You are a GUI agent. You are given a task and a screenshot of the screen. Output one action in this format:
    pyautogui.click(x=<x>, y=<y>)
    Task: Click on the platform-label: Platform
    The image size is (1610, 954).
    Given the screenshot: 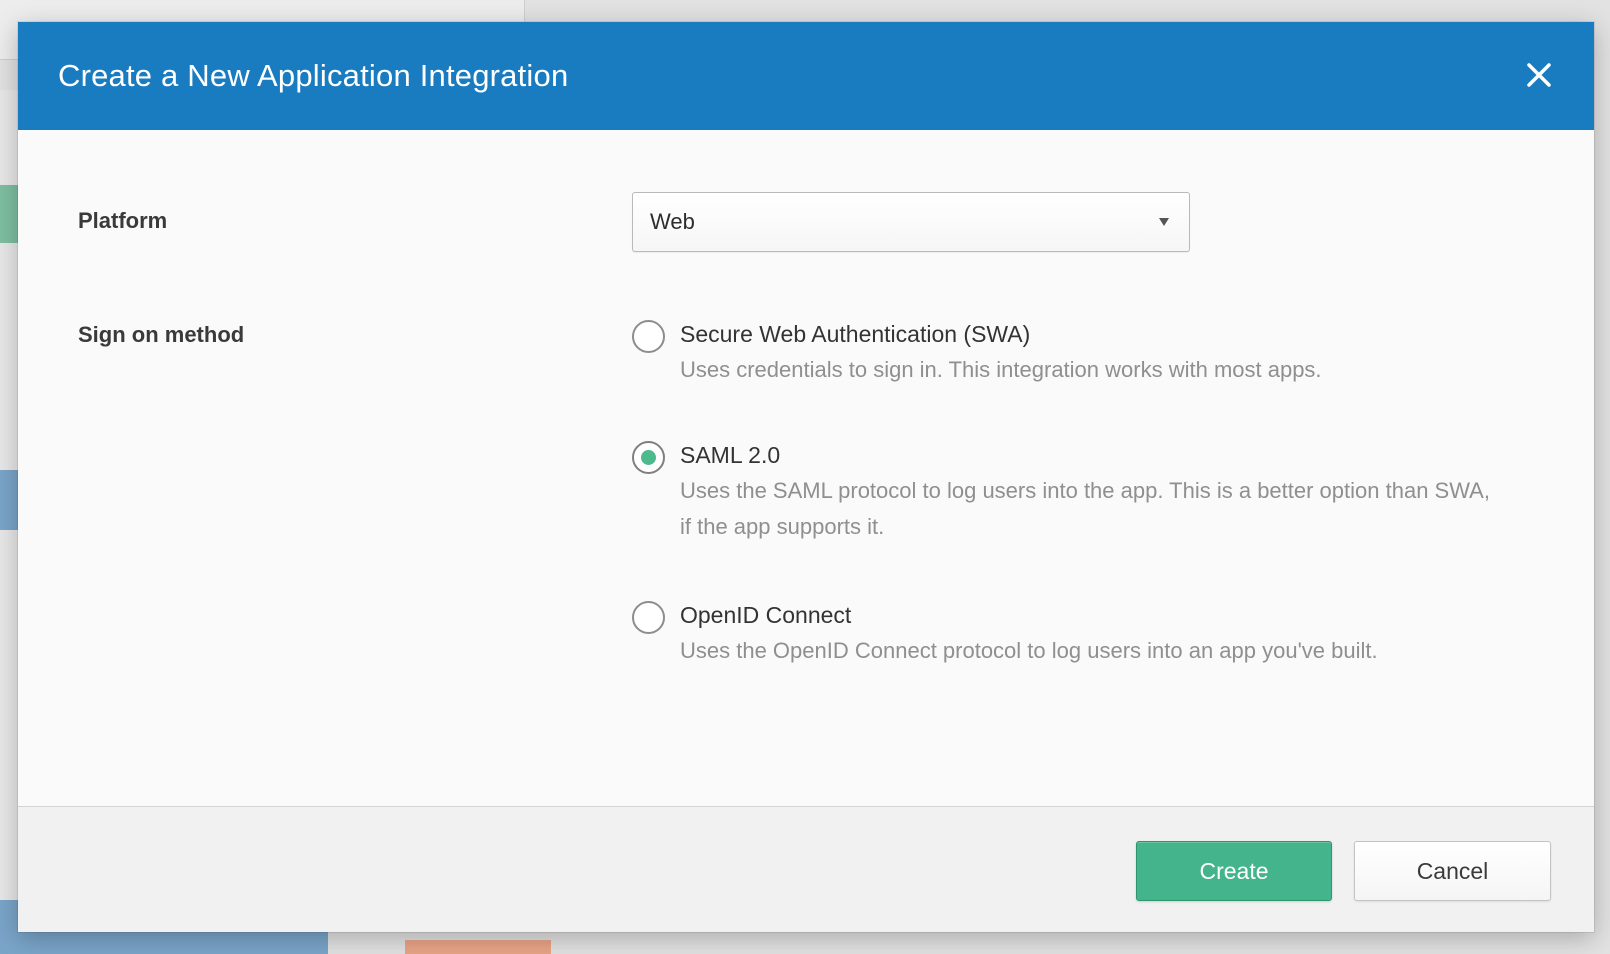 What is the action you would take?
    pyautogui.click(x=123, y=220)
    